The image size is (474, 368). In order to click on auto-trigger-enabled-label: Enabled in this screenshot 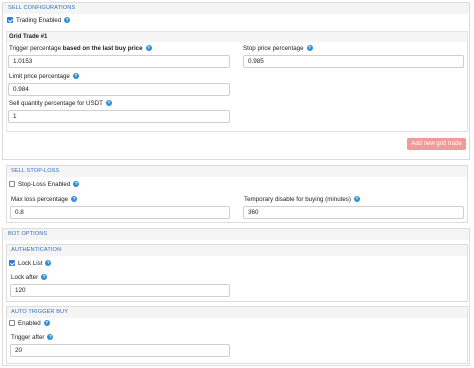, I will do `click(29, 323)`.